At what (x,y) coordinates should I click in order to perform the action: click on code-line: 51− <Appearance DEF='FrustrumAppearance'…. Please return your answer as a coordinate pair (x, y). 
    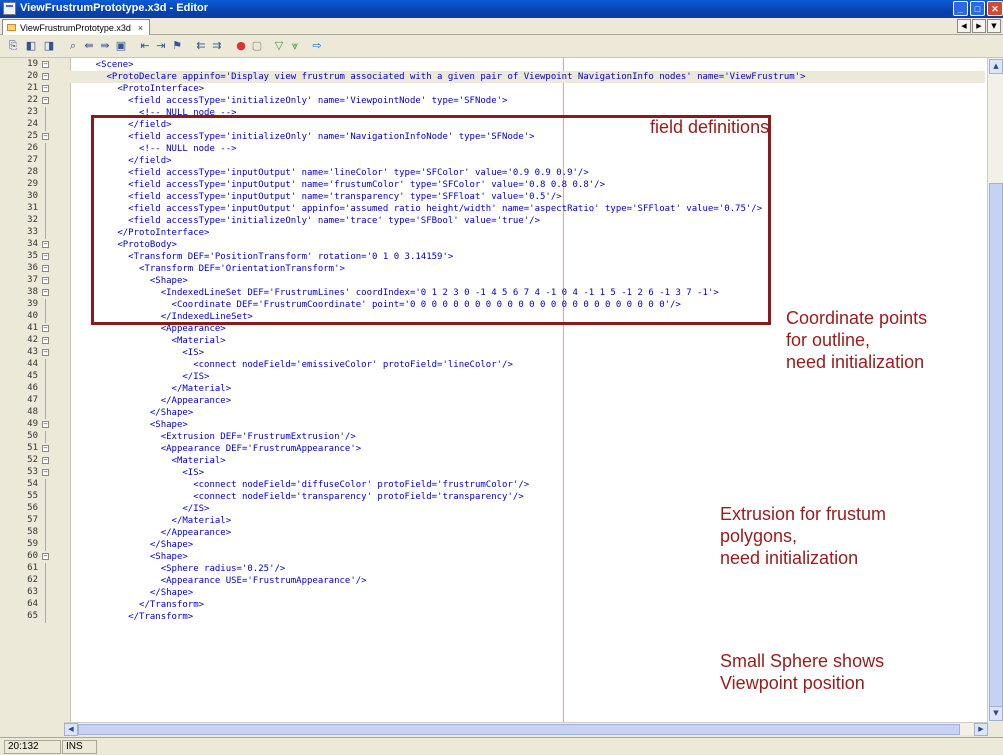
    Looking at the image, I should click on (492, 449).